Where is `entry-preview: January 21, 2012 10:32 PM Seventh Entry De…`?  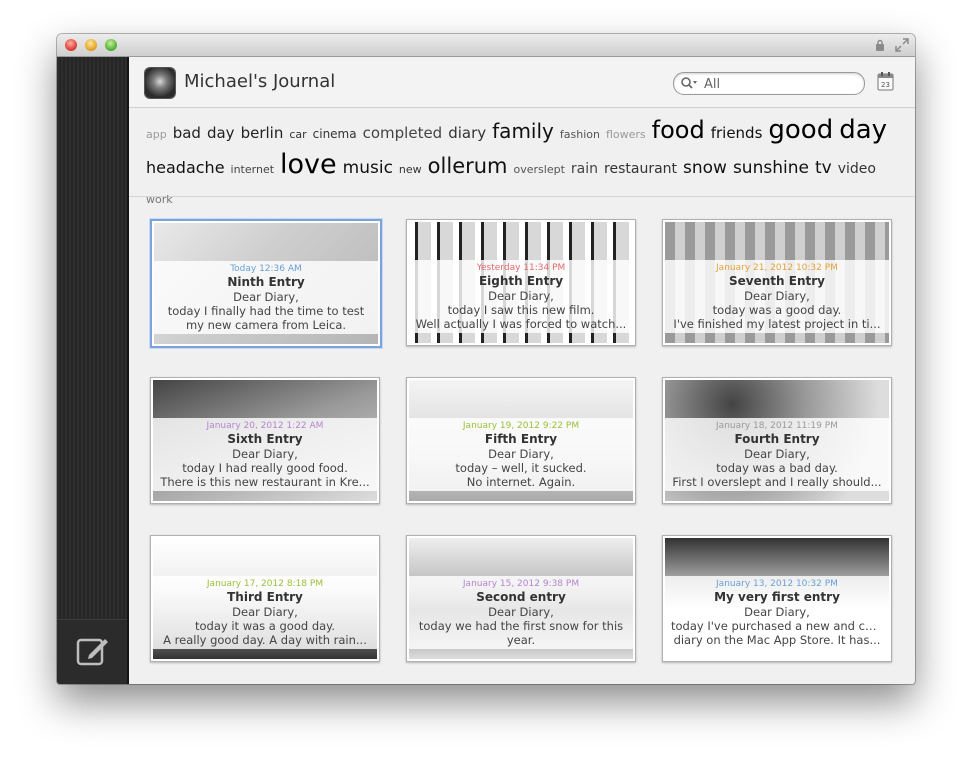
entry-preview: January 21, 2012 10:32 PM Seventh Entry De… is located at coordinates (777, 296).